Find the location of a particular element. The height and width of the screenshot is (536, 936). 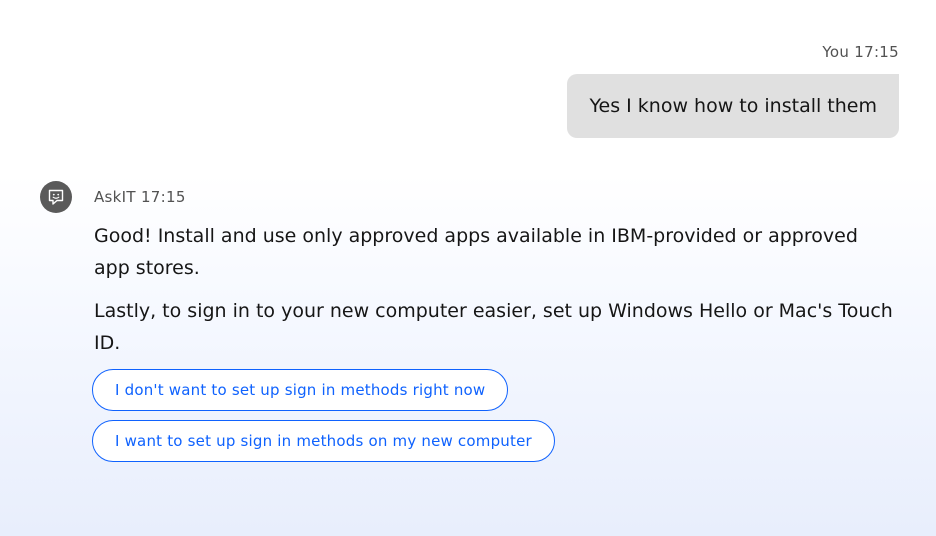

chat-bot-icon is located at coordinates (56, 197).